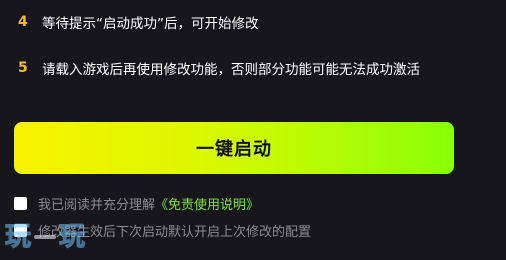 The height and width of the screenshot is (260, 506). I want to click on step-text: 请载入游戏后再使用修改功能，否则部分功能可能无法成功激活, so click(231, 70).